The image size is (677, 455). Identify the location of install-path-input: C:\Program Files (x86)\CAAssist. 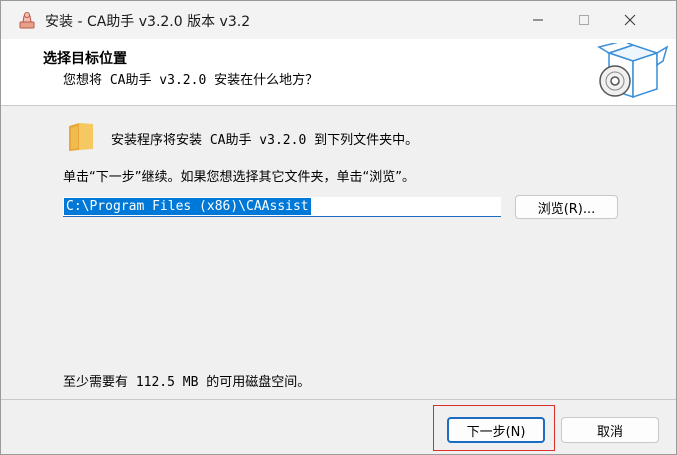
(282, 207).